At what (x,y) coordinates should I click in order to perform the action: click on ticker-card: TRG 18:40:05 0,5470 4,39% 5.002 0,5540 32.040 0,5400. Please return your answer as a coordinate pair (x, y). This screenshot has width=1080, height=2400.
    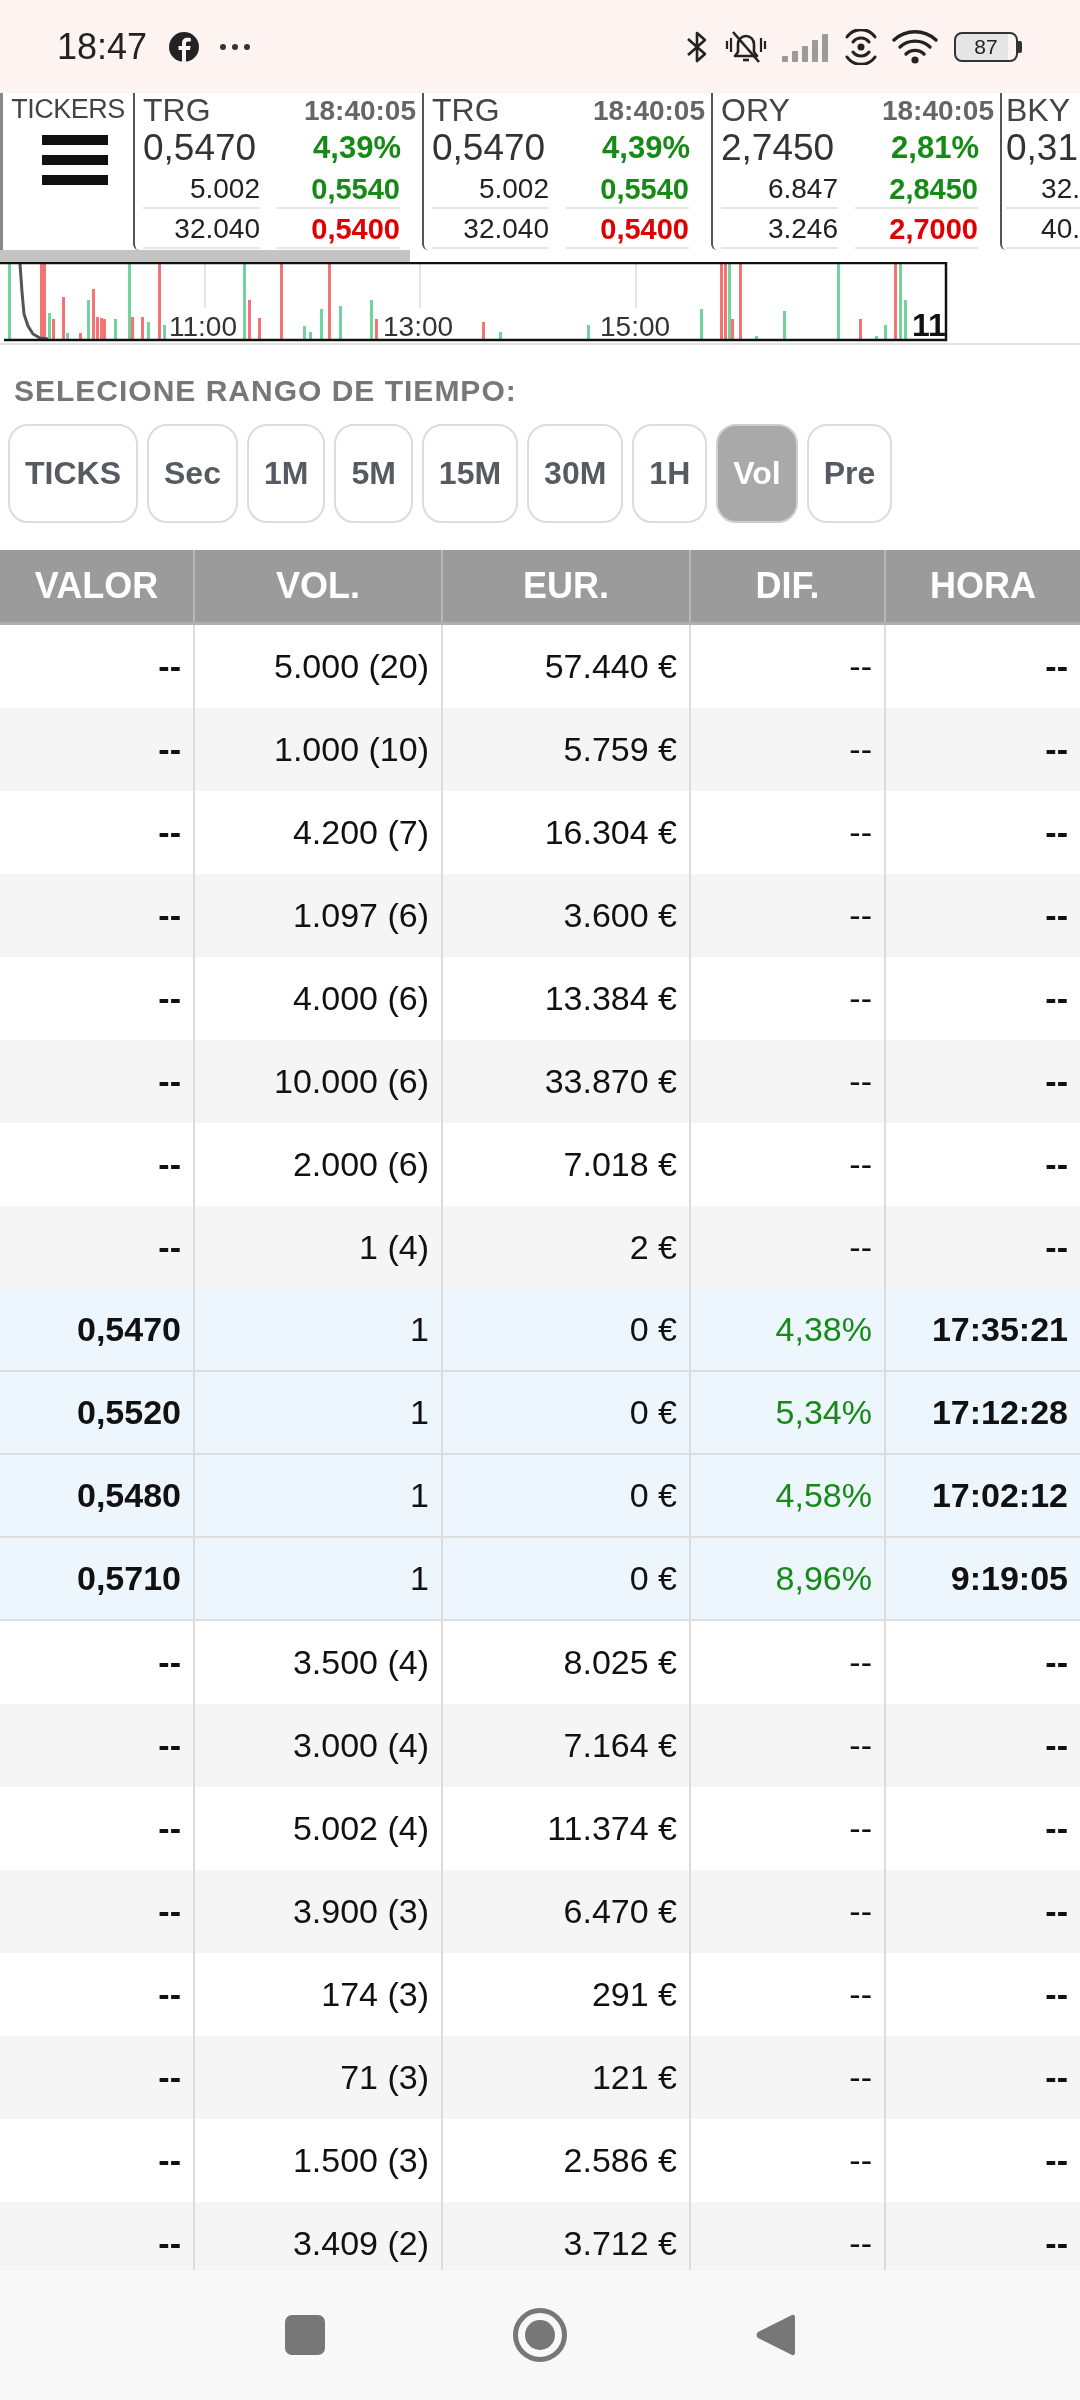
    Looking at the image, I should click on (566, 171).